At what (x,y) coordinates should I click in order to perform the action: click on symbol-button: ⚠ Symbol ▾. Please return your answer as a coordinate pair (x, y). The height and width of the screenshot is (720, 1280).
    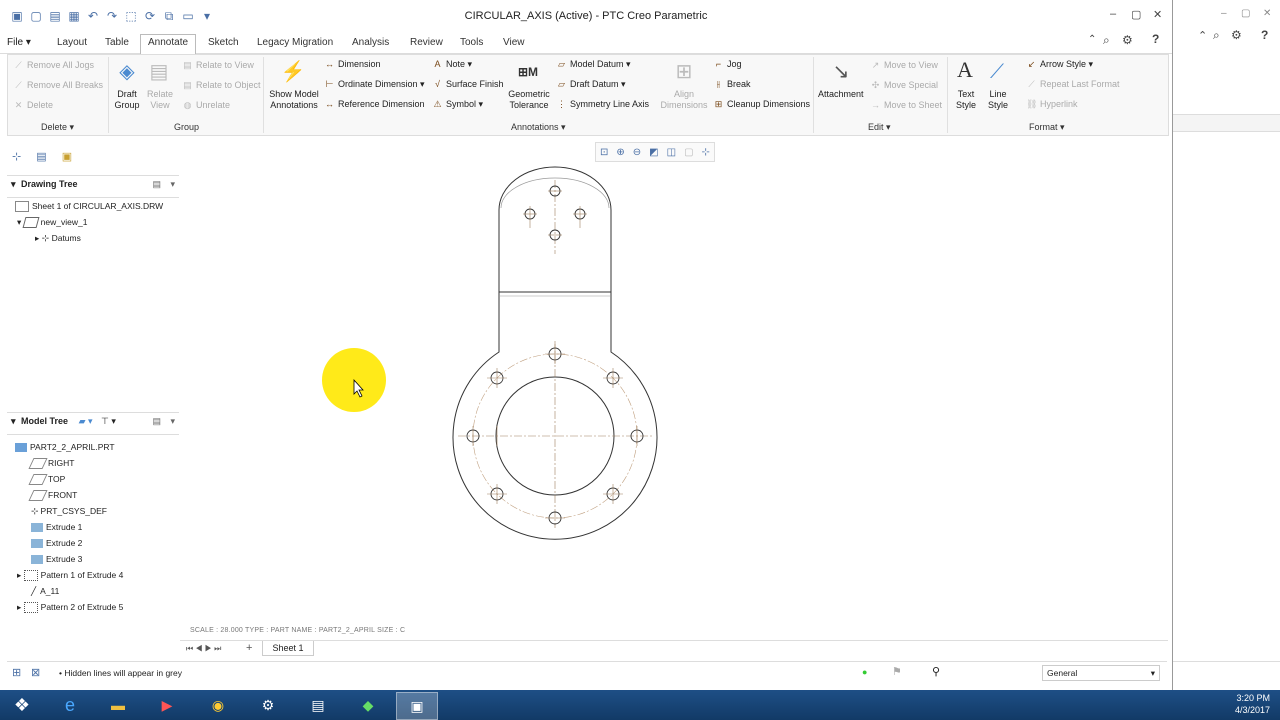
    Looking at the image, I should click on (457, 104).